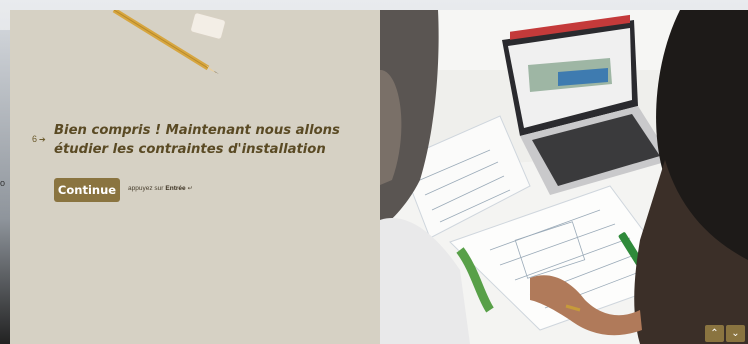 The height and width of the screenshot is (344, 748). What do you see at coordinates (42, 139) in the screenshot?
I see `arrow-right-icon: ➔` at bounding box center [42, 139].